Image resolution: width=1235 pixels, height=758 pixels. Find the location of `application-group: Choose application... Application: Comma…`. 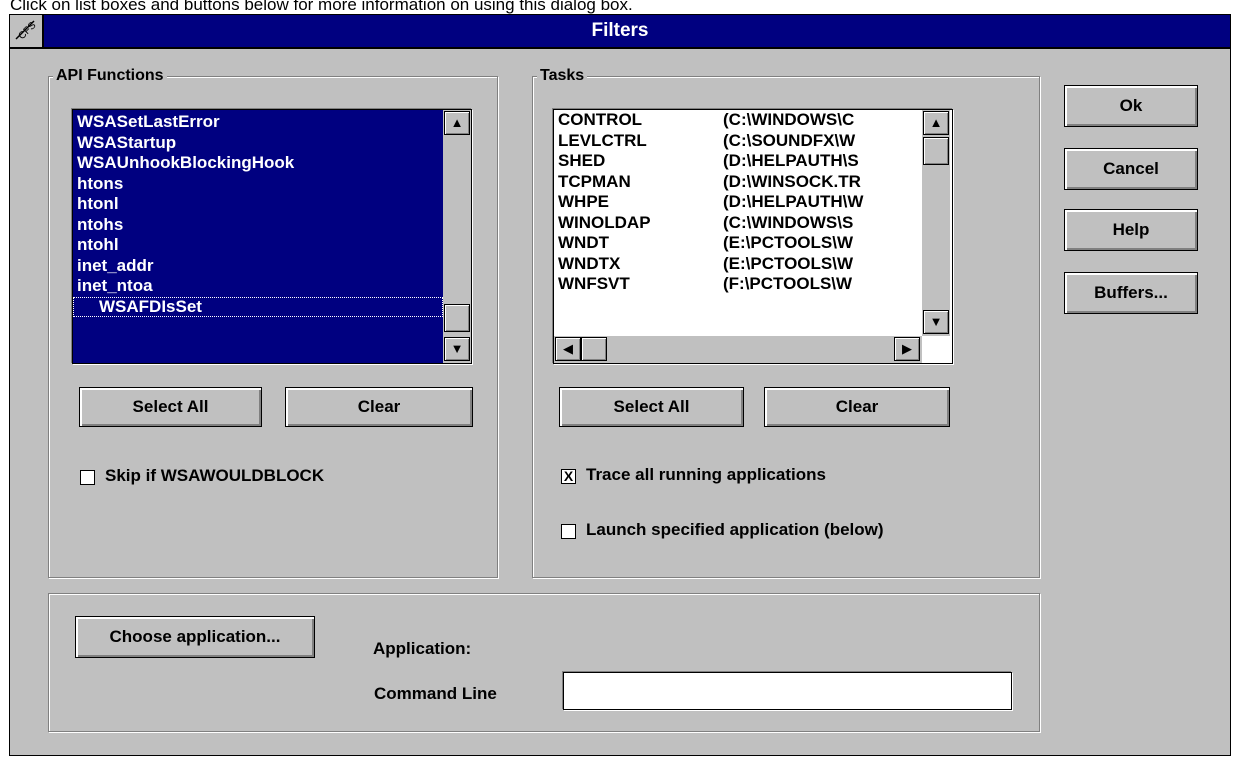

application-group: Choose application... Application: Comma… is located at coordinates (544, 662).